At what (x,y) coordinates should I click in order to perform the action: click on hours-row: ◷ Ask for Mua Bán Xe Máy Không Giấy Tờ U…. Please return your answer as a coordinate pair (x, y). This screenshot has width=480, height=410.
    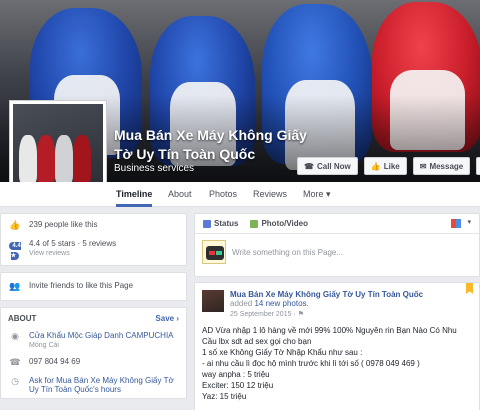
    Looking at the image, I should click on (93, 385).